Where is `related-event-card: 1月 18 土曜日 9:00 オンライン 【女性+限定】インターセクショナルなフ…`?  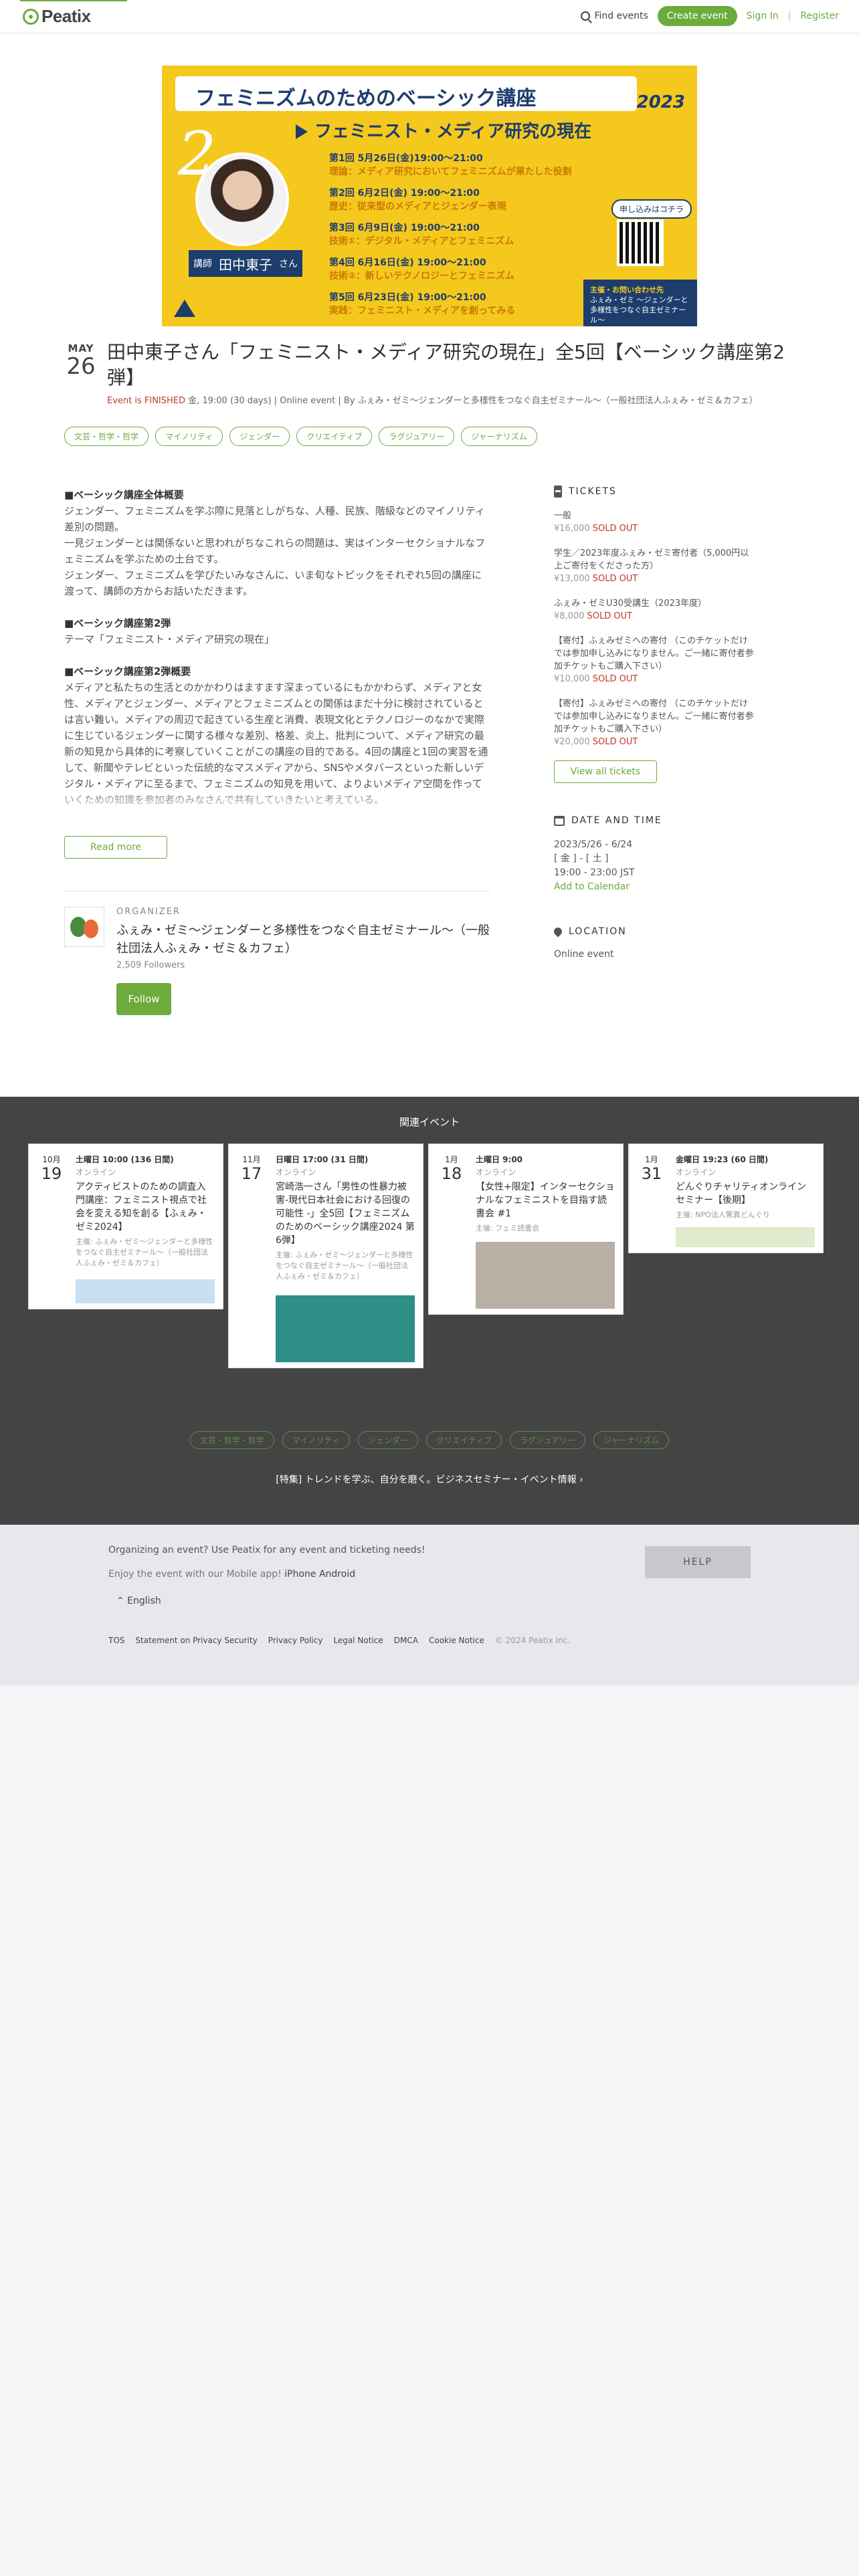
related-event-card: 1月 18 土曜日 9:00 オンライン 【女性+限定】インターセクショナルなフ… is located at coordinates (526, 1229).